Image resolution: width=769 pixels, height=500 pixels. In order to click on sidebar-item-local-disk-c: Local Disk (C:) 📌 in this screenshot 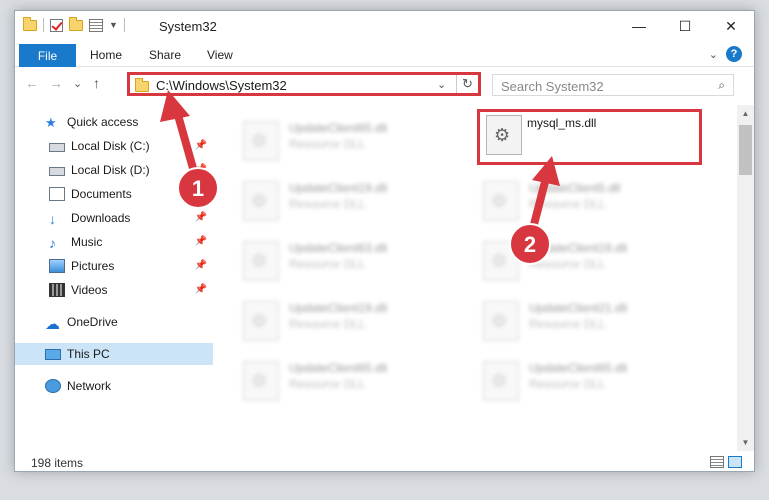, I will do `click(114, 146)`.